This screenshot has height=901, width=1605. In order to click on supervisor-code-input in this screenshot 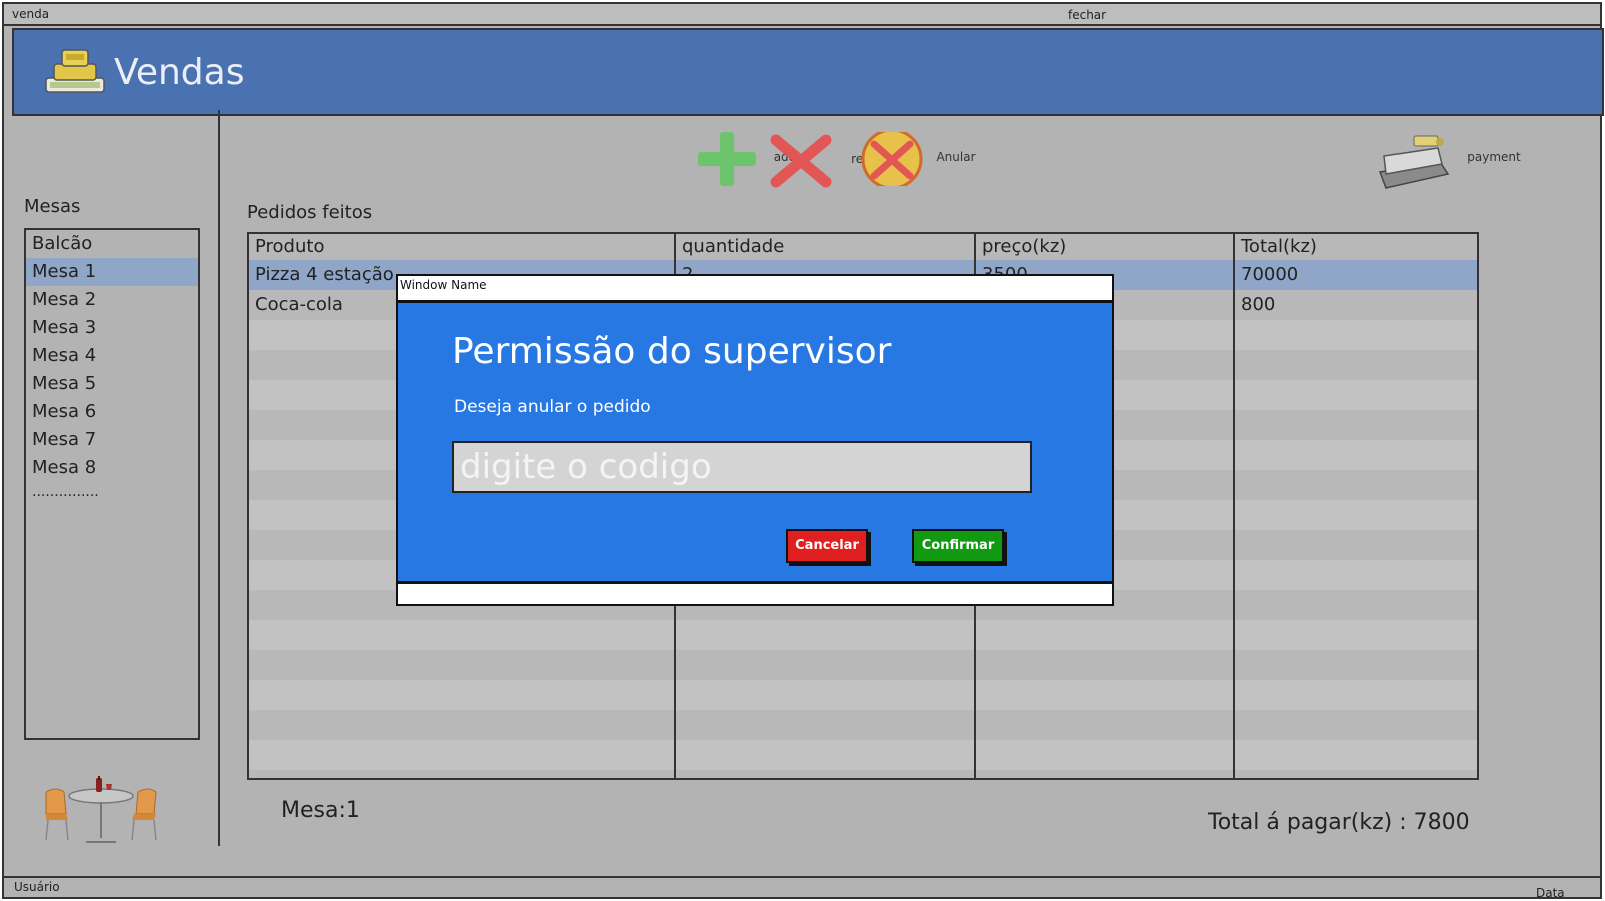, I will do `click(742, 467)`.